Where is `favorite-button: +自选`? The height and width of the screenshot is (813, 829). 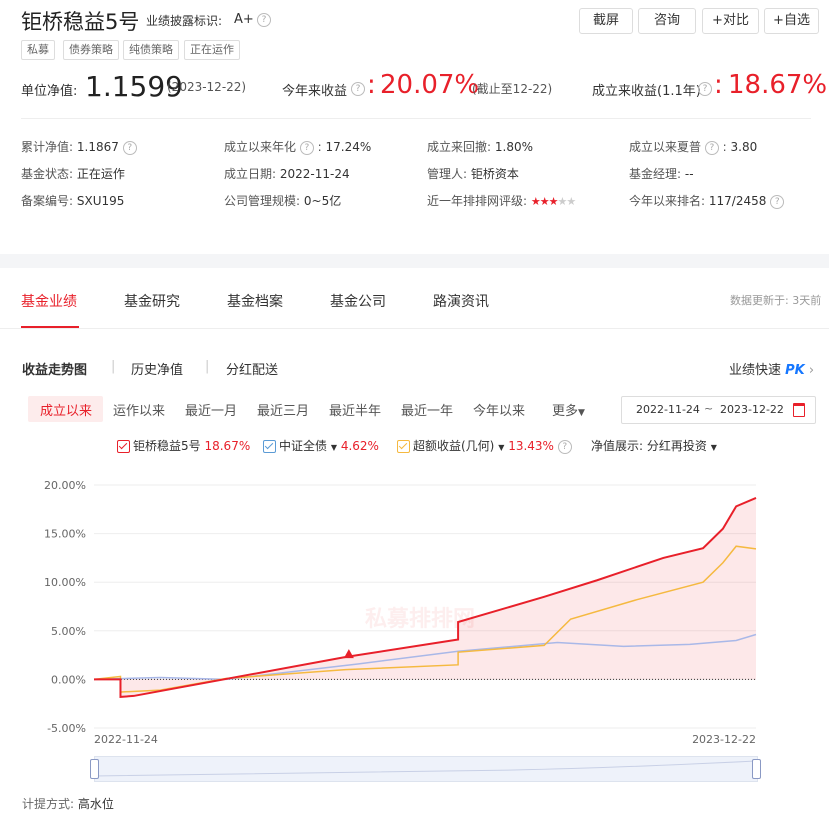 favorite-button: +自选 is located at coordinates (791, 21).